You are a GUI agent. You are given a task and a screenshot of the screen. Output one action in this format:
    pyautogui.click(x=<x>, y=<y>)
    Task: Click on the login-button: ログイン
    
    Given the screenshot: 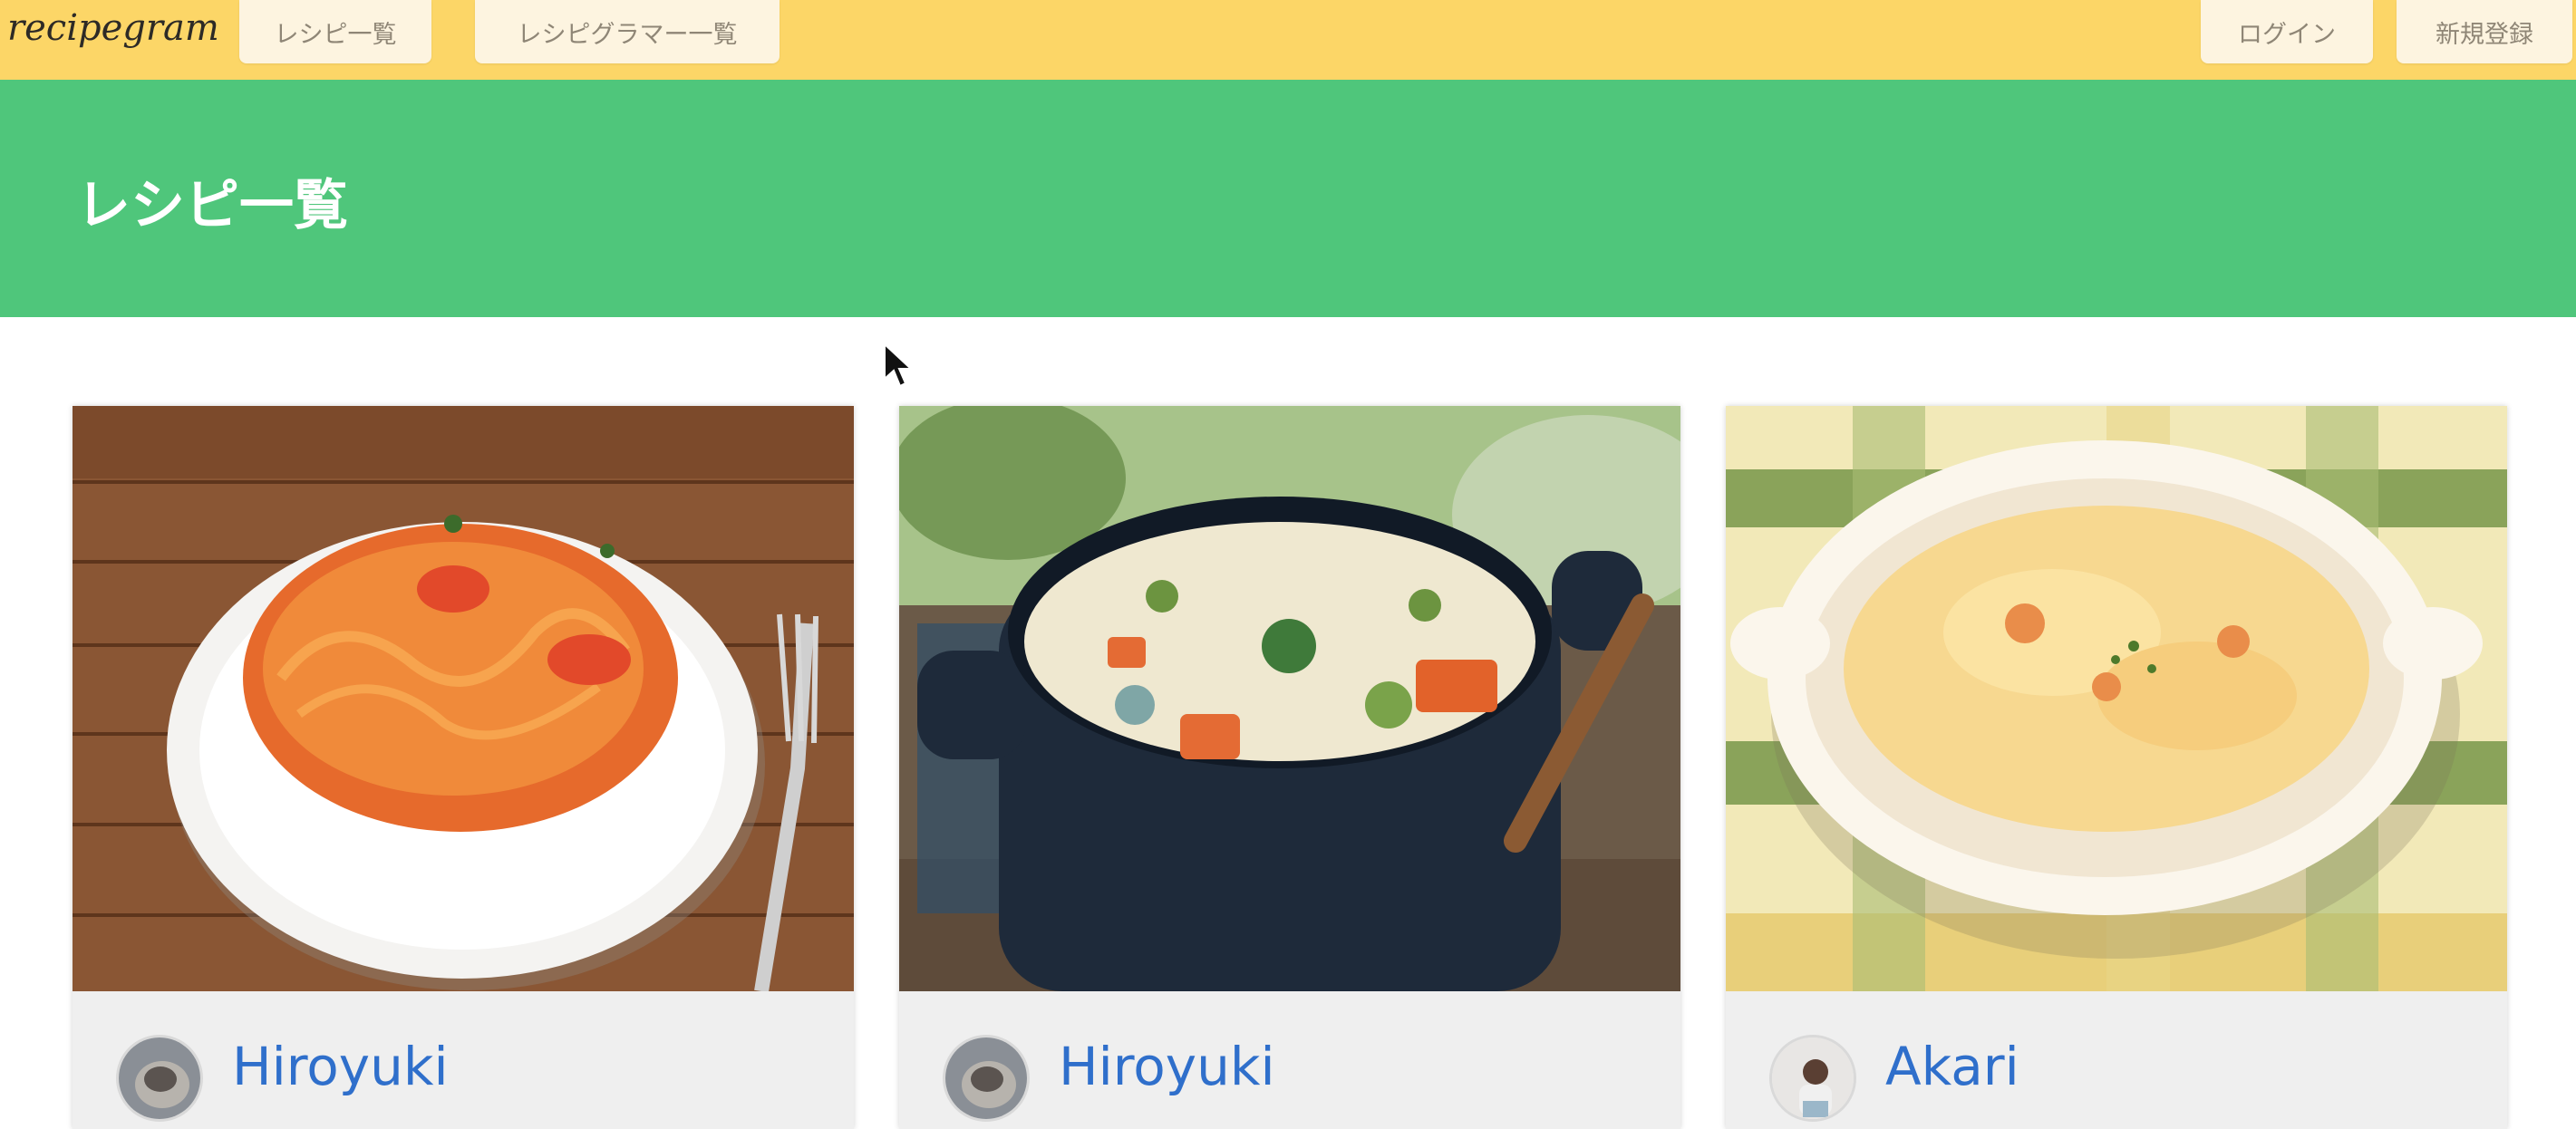 What is the action you would take?
    pyautogui.click(x=2287, y=31)
    